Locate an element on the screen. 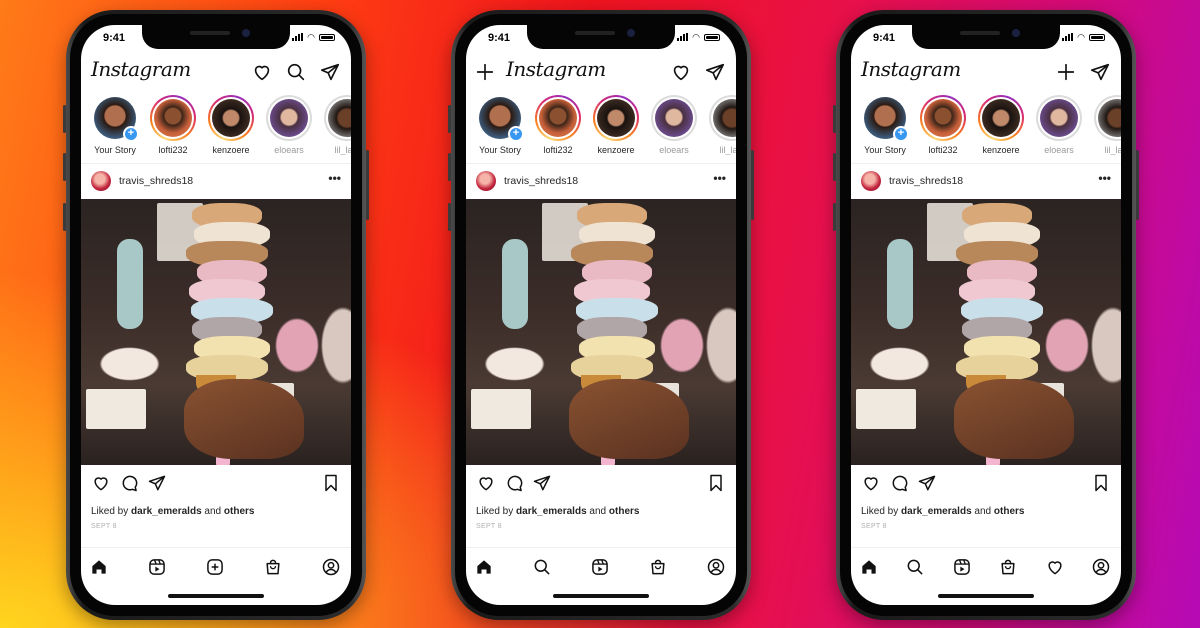 The height and width of the screenshot is (628, 1200). home-icon is located at coordinates (99, 570).